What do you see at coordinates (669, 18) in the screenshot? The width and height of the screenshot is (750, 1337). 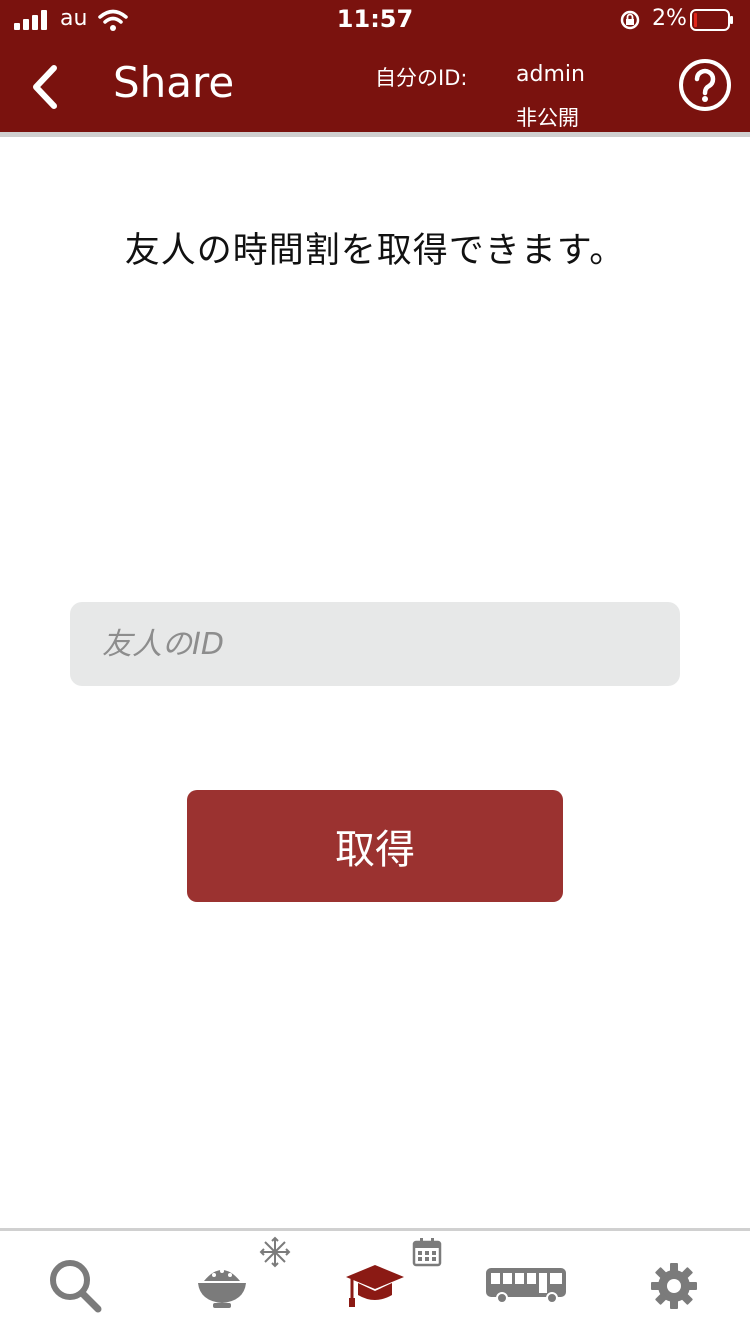 I see `battery-percent: 2%` at bounding box center [669, 18].